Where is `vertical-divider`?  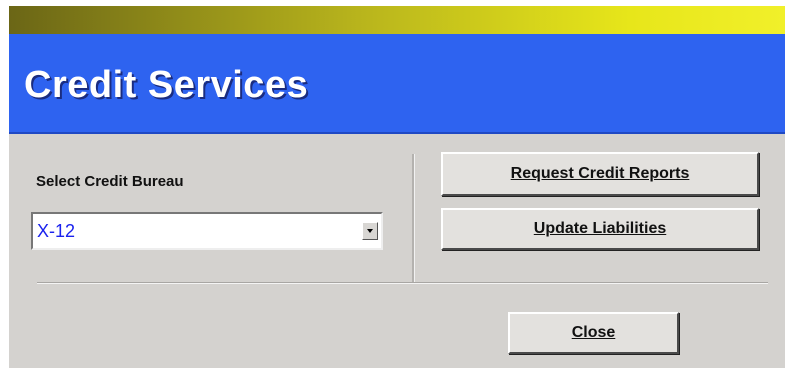
vertical-divider is located at coordinates (413, 218).